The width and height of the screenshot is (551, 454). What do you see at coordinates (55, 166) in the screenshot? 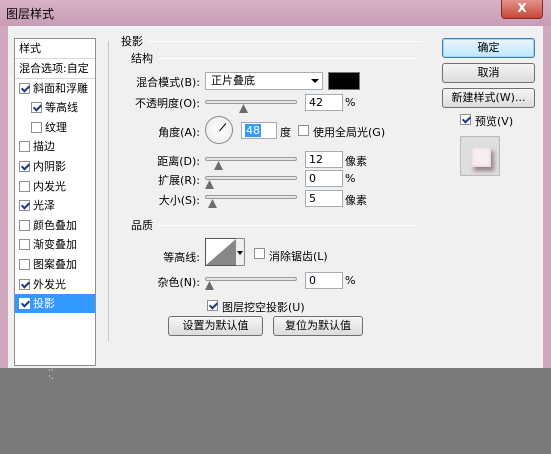
I see `style-list-item: 内阴影` at bounding box center [55, 166].